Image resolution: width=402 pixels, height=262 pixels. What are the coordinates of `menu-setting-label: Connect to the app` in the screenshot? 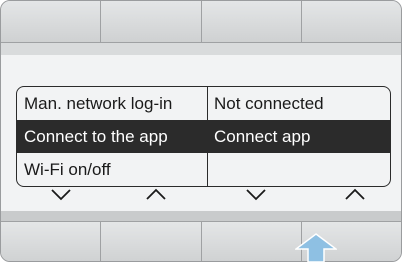 It's located at (96, 136).